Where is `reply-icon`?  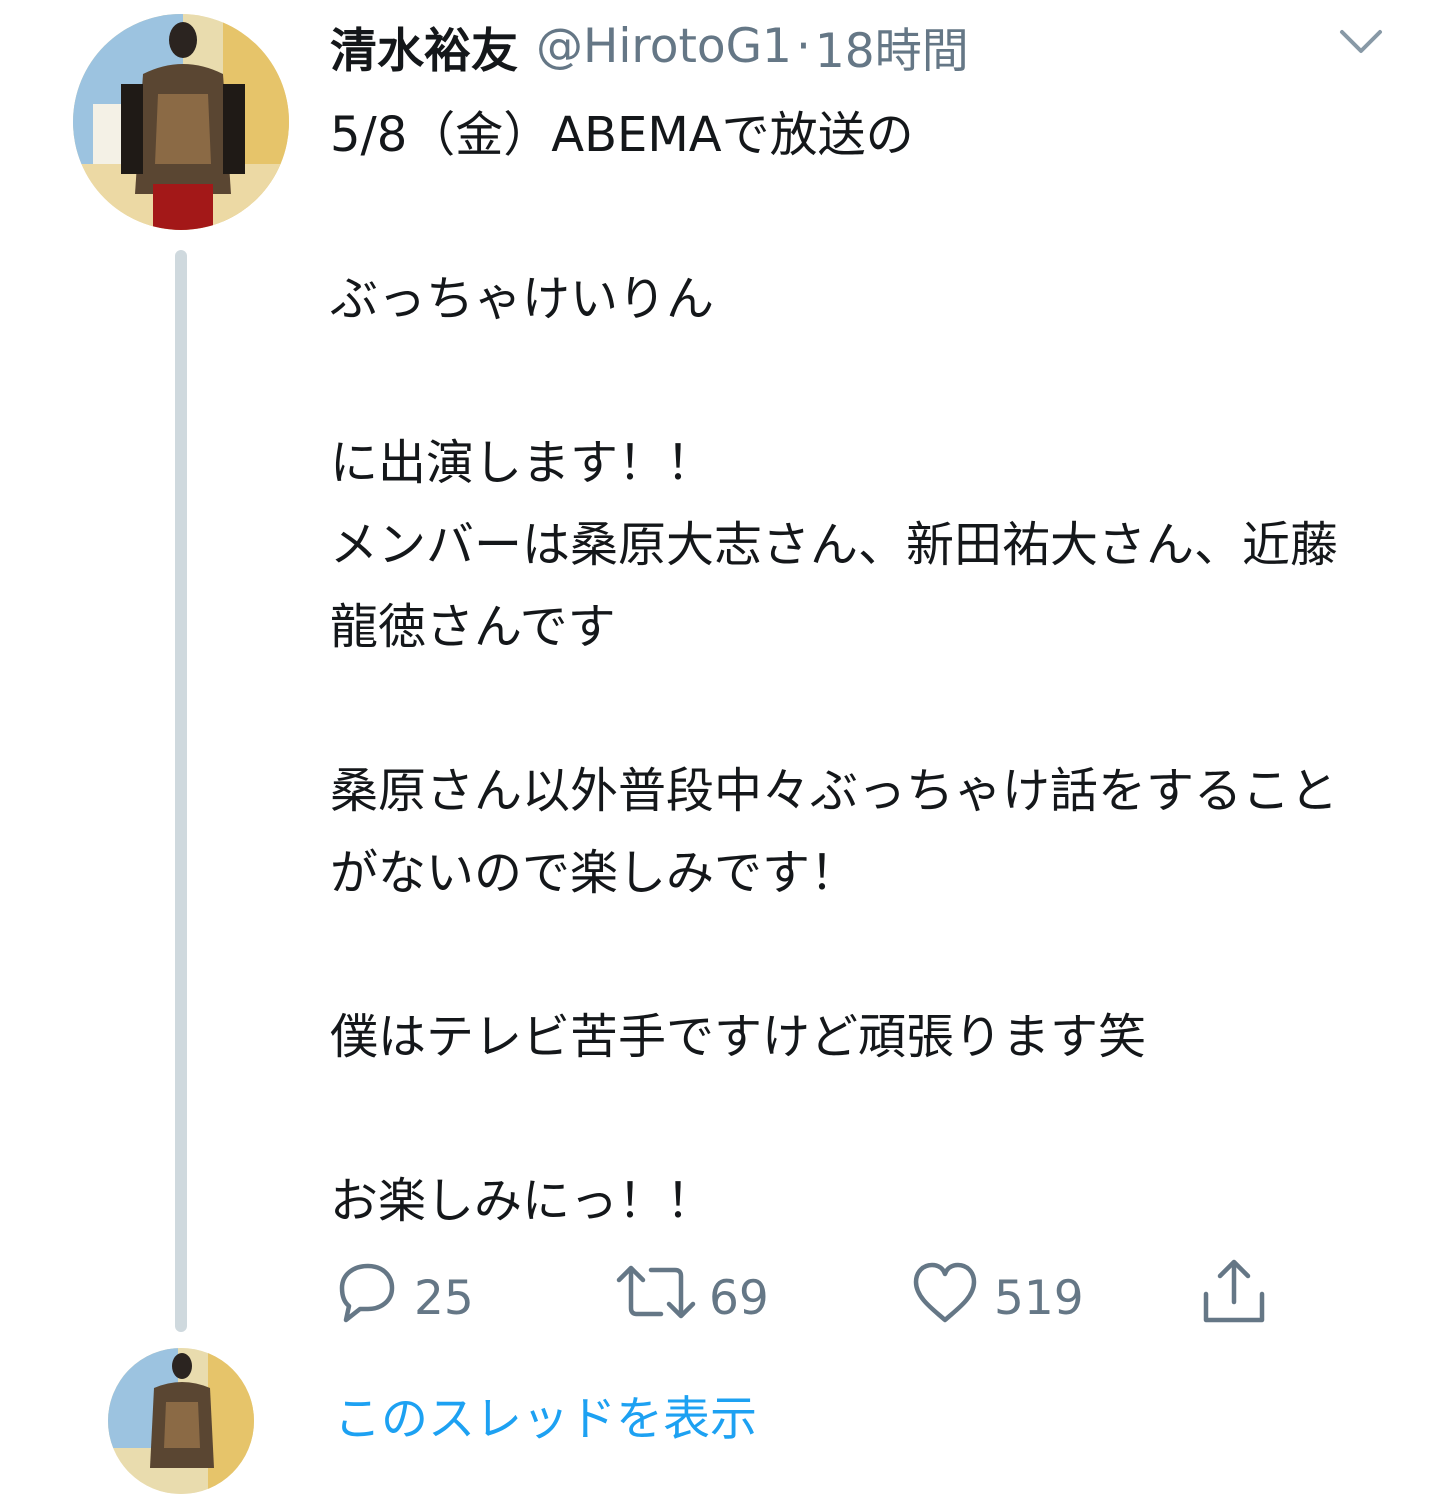 reply-icon is located at coordinates (372, 1298).